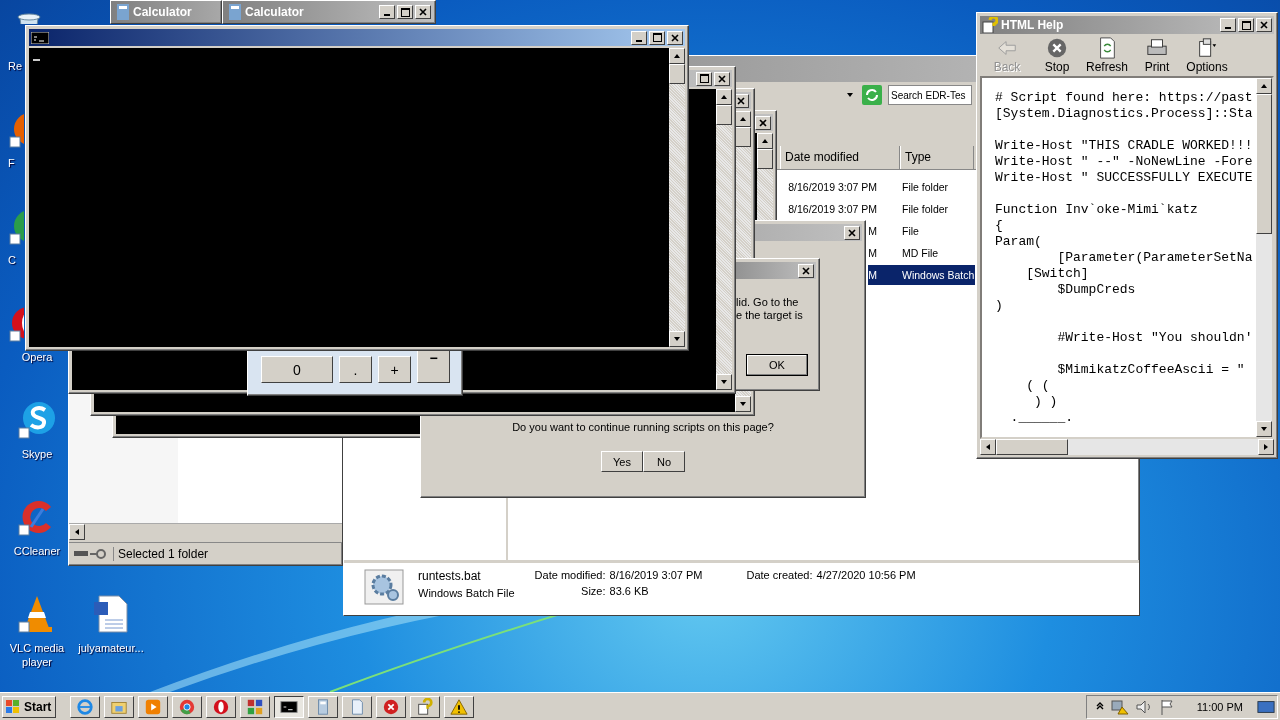 This screenshot has height=720, width=1280. What do you see at coordinates (1219, 706) in the screenshot?
I see `clock: 11:00 PM` at bounding box center [1219, 706].